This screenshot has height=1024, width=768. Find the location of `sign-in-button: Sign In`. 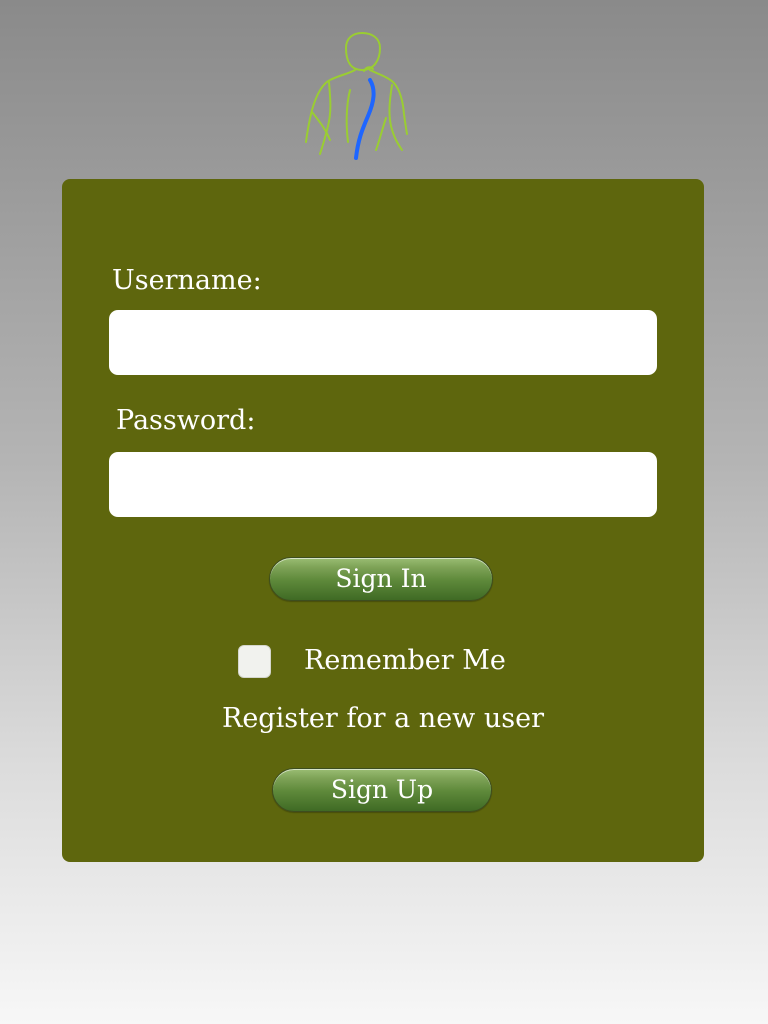

sign-in-button: Sign In is located at coordinates (381, 579).